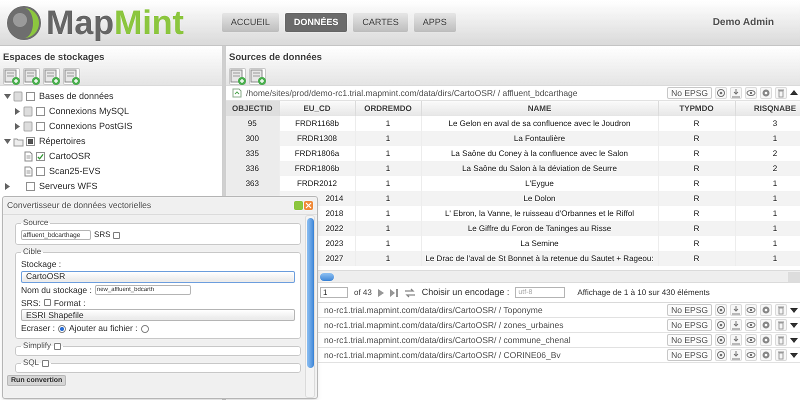 This screenshot has width=800, height=400. Describe the element at coordinates (539, 258) in the screenshot. I see `table-cell-text: Le Drac de l'aval de St Bonnet à la retenue du Sautet + Rageou:` at that location.